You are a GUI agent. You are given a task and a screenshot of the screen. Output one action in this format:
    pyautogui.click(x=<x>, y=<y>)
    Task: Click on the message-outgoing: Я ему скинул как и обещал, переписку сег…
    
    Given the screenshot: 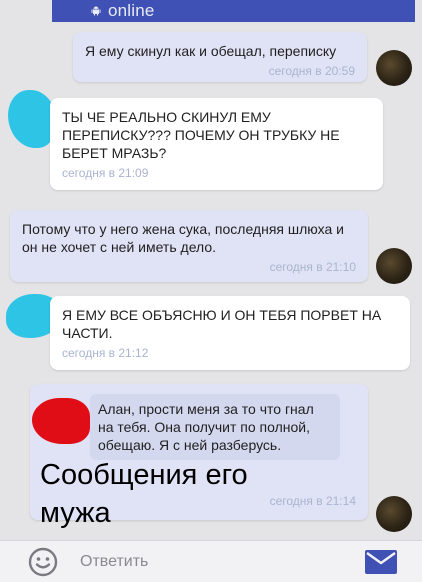 What is the action you would take?
    pyautogui.click(x=220, y=57)
    